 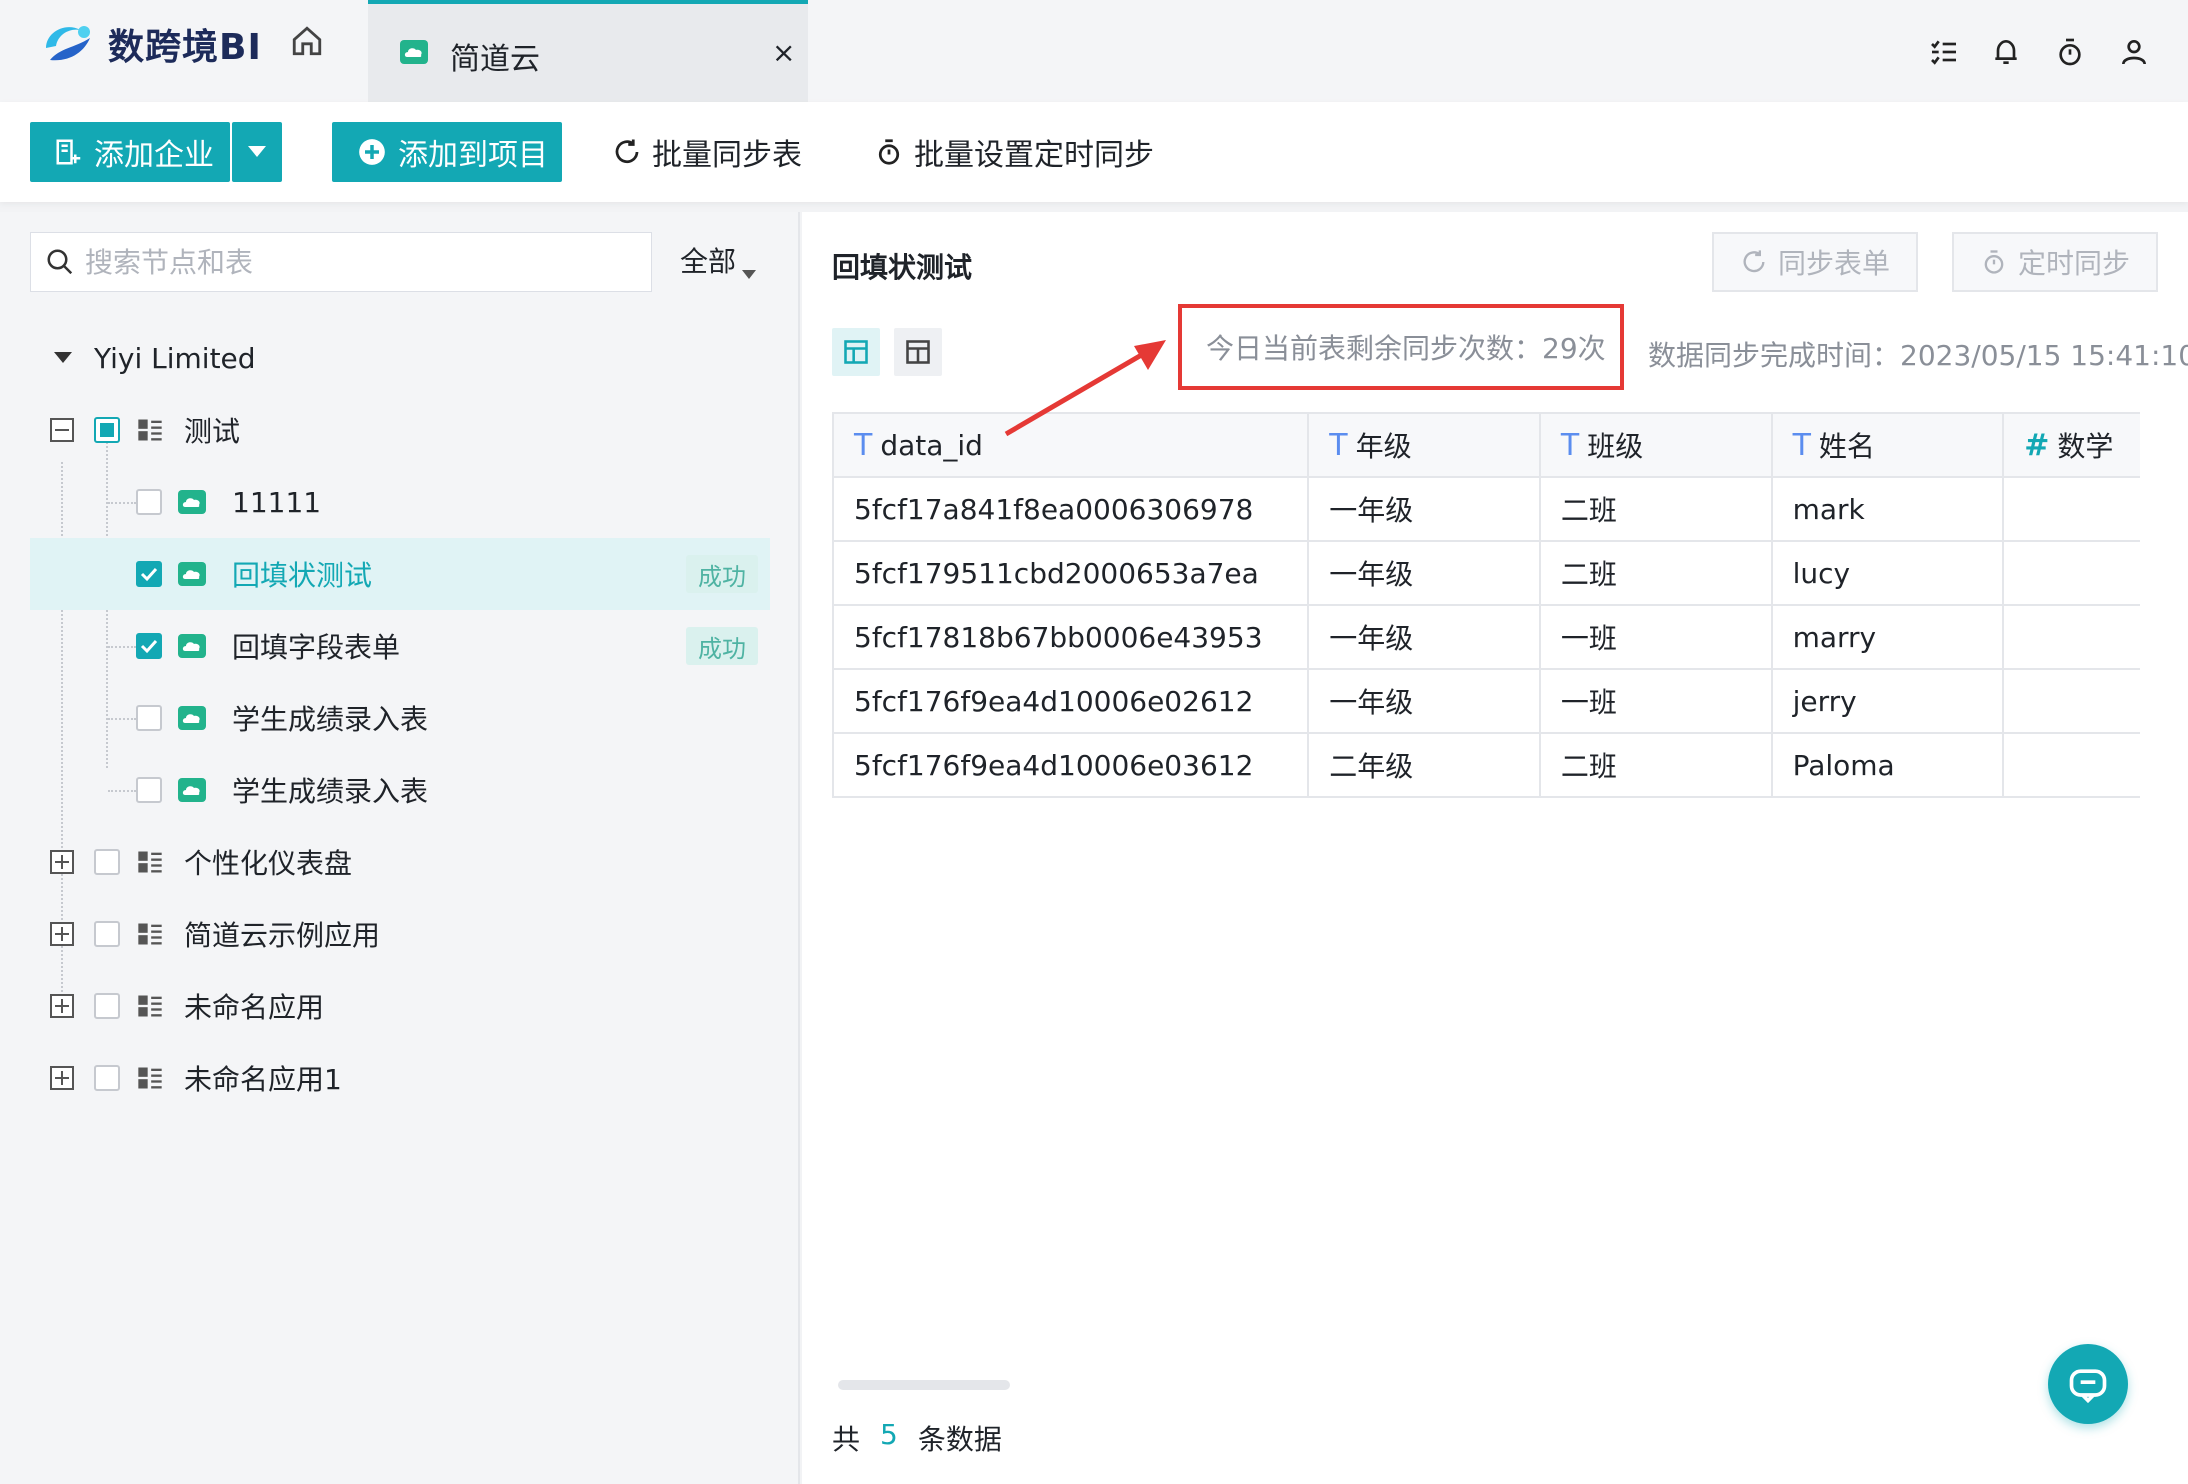 What do you see at coordinates (192, 502) in the screenshot?
I see `cloud-form-icon` at bounding box center [192, 502].